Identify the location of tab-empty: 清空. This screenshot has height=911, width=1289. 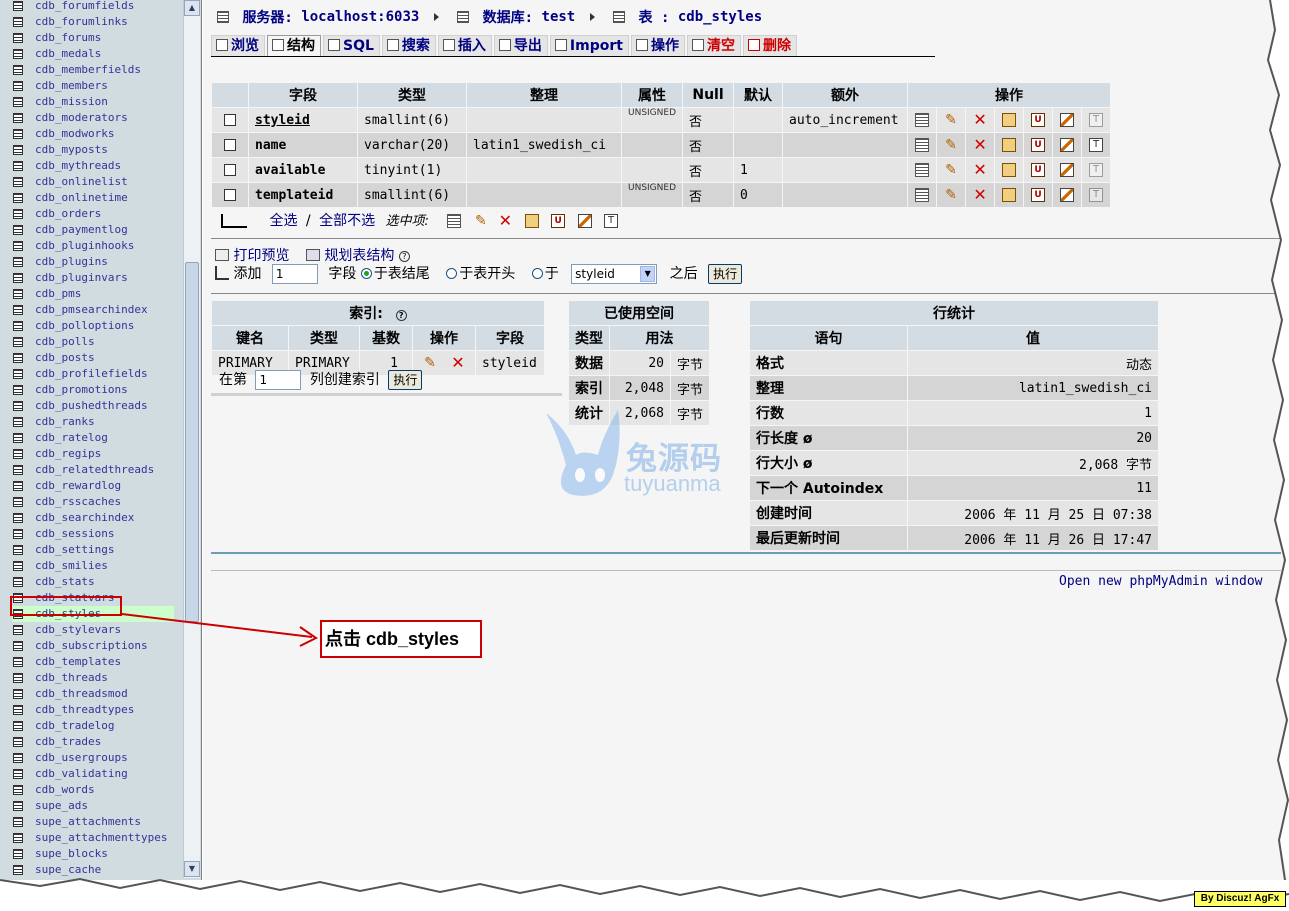
(713, 45).